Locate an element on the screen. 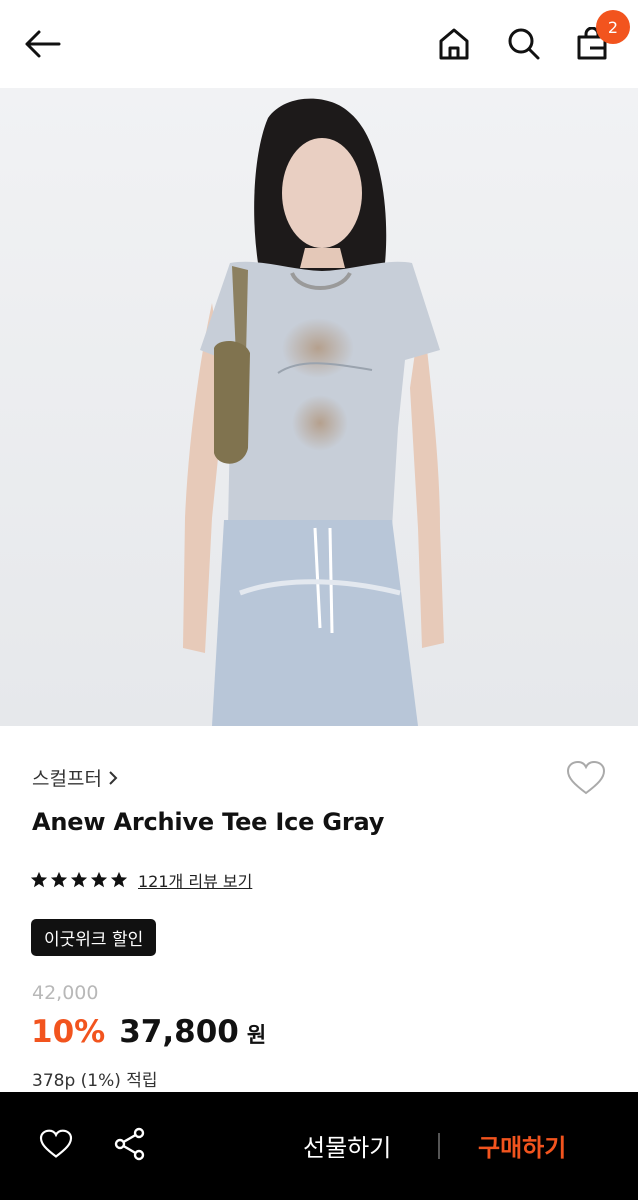 The image size is (638, 1200). search-button is located at coordinates (524, 44).